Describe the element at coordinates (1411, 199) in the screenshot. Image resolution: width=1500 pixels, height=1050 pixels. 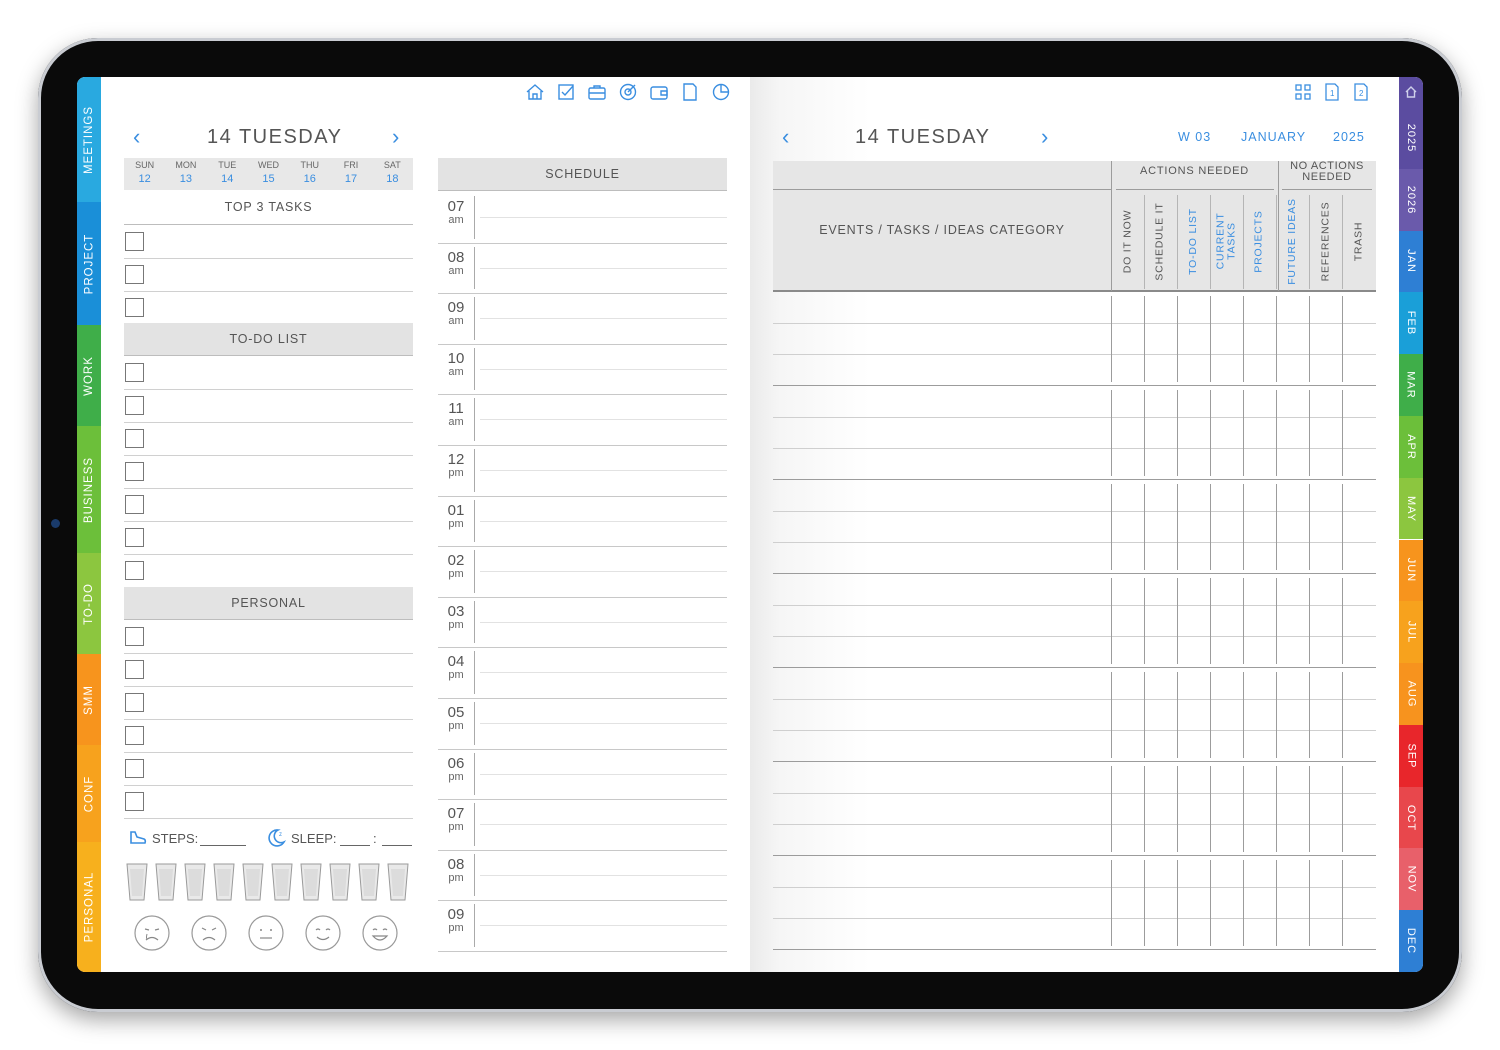
I see `month-tab-2026: 2026` at that location.